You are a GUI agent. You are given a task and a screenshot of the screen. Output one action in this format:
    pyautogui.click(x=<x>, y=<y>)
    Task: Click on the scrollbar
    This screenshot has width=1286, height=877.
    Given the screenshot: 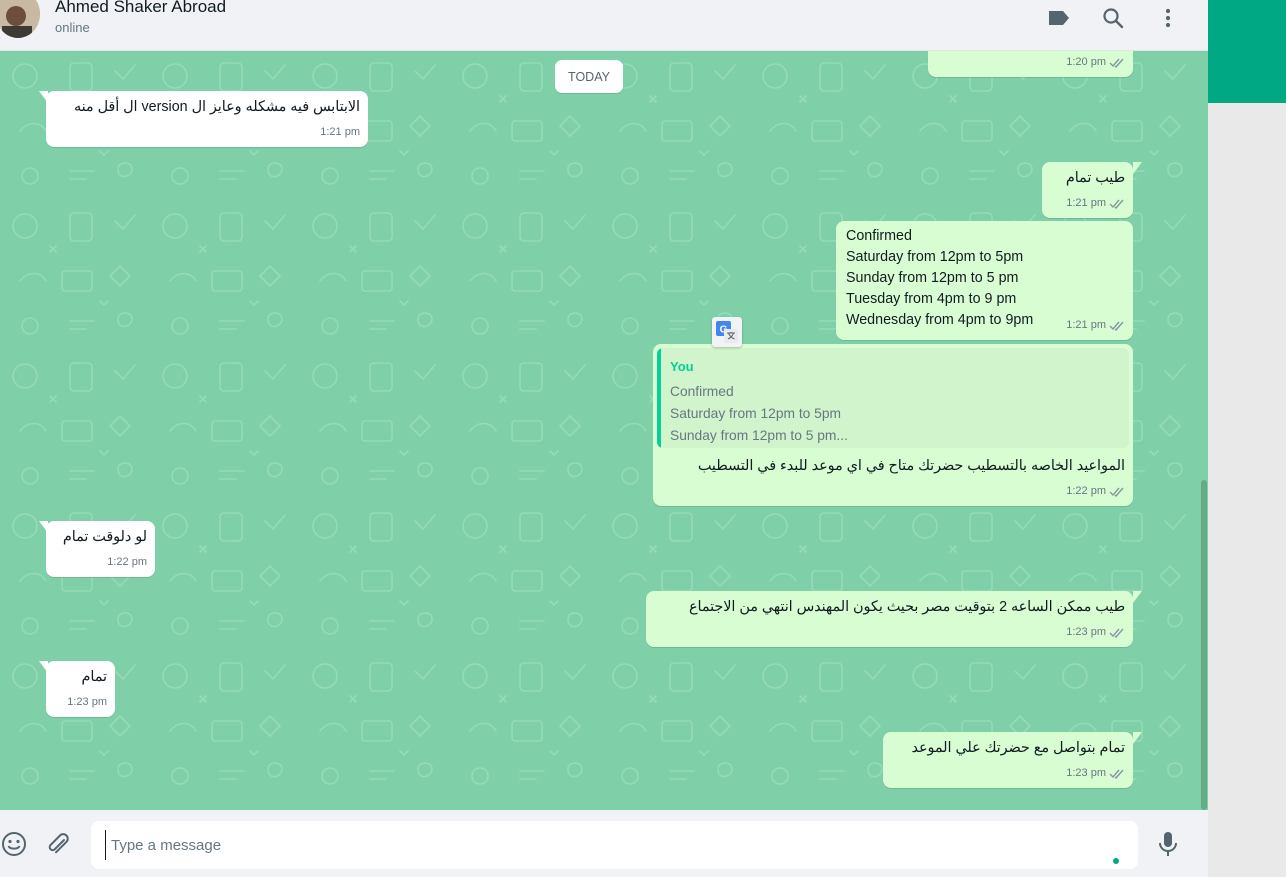 What is the action you would take?
    pyautogui.click(x=1204, y=645)
    